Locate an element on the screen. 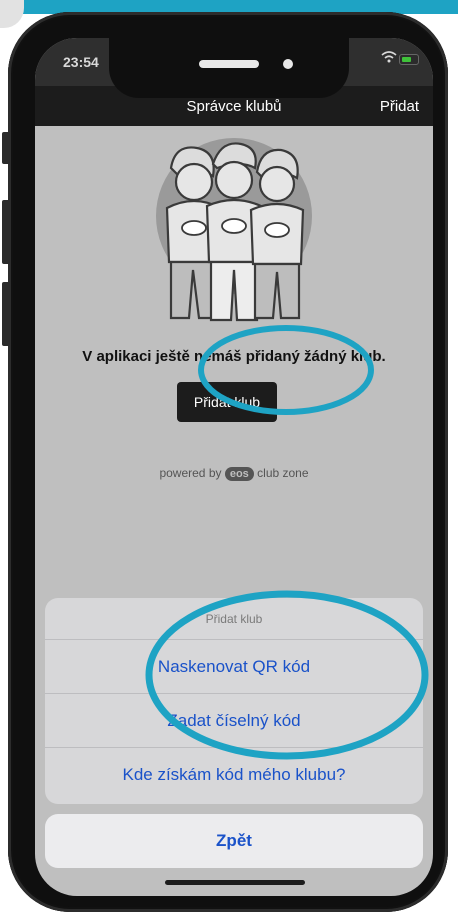 The image size is (458, 918). status-time: 23:54 is located at coordinates (81, 62).